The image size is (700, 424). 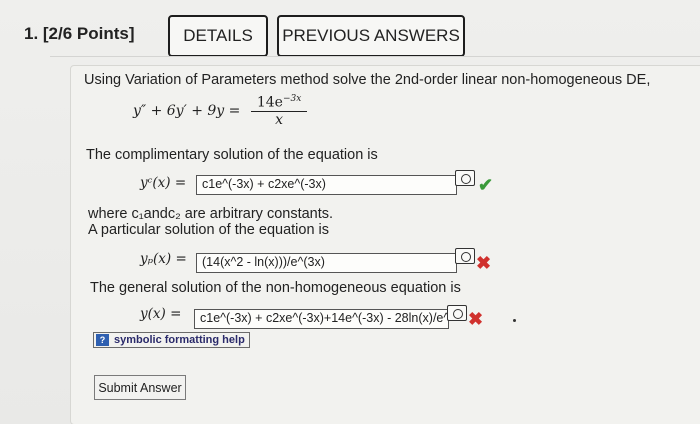 What do you see at coordinates (269, 102) in the screenshot?
I see `numerator-base: 14e` at bounding box center [269, 102].